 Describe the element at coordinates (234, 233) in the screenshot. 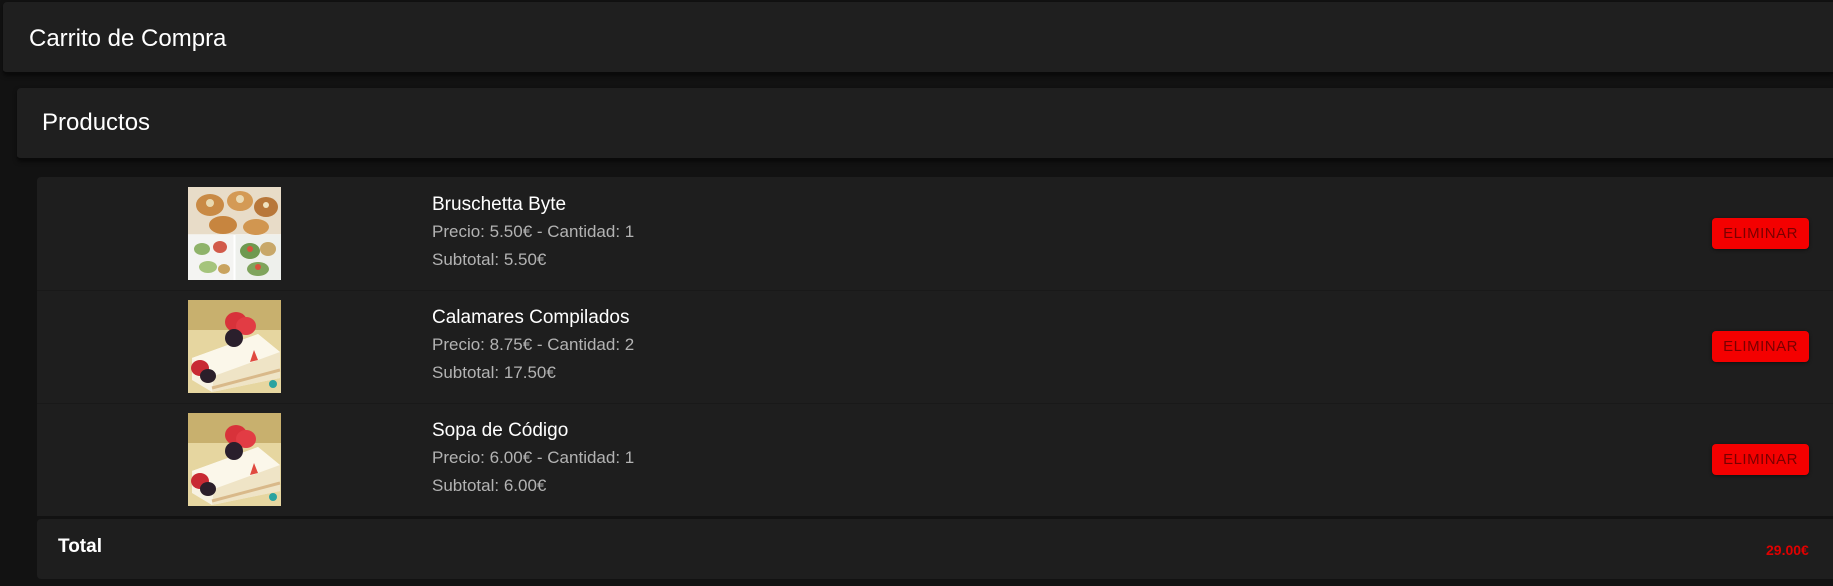

I see `bruschetta-image` at that location.